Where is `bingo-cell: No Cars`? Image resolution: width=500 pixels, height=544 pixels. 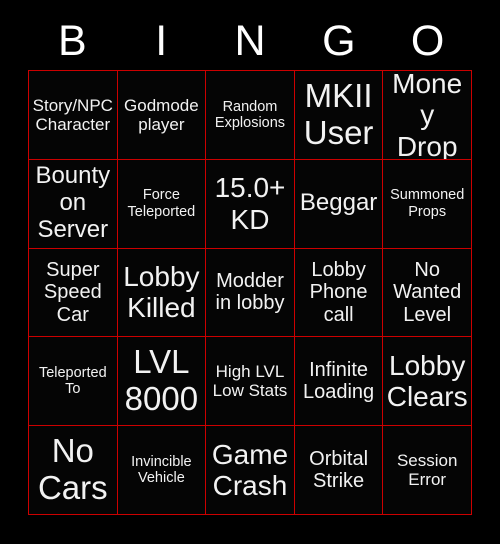
bingo-cell: No Cars is located at coordinates (73, 470).